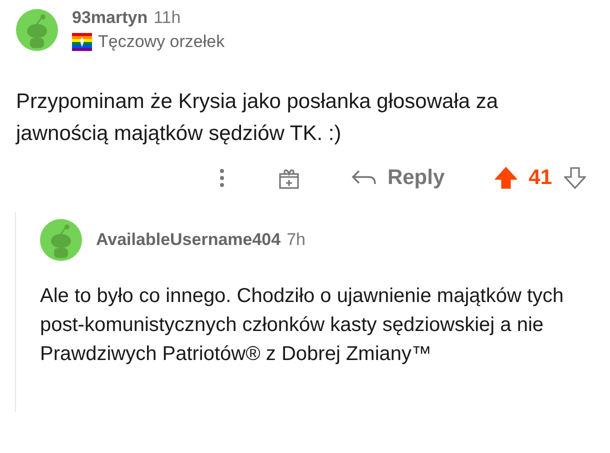 The height and width of the screenshot is (453, 610). What do you see at coordinates (505, 178) in the screenshot?
I see `upvote-icon` at bounding box center [505, 178].